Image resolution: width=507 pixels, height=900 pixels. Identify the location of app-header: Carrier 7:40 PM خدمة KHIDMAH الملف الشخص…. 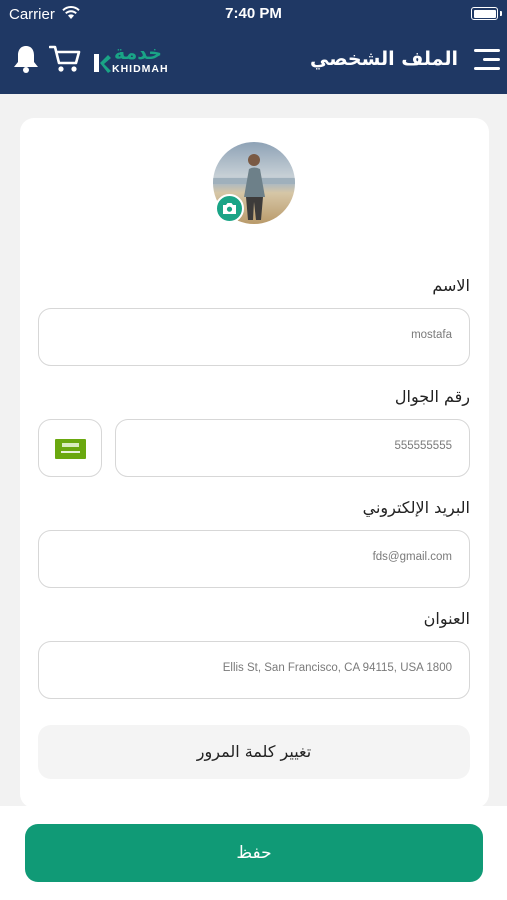
(253, 47).